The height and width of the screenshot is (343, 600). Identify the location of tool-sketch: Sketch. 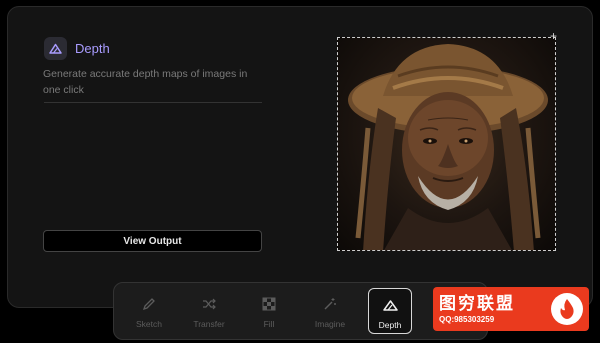
(149, 311).